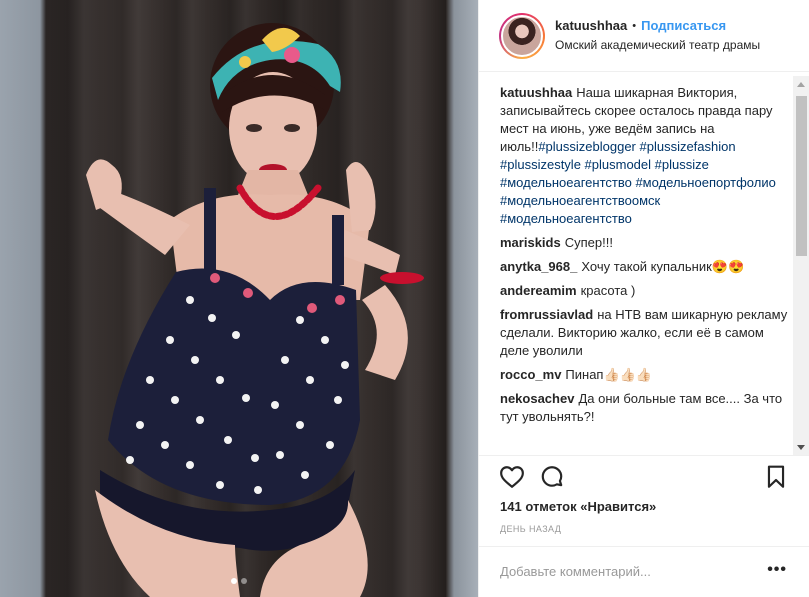 This screenshot has width=809, height=597. What do you see at coordinates (512, 477) in the screenshot?
I see `heart-icon` at bounding box center [512, 477].